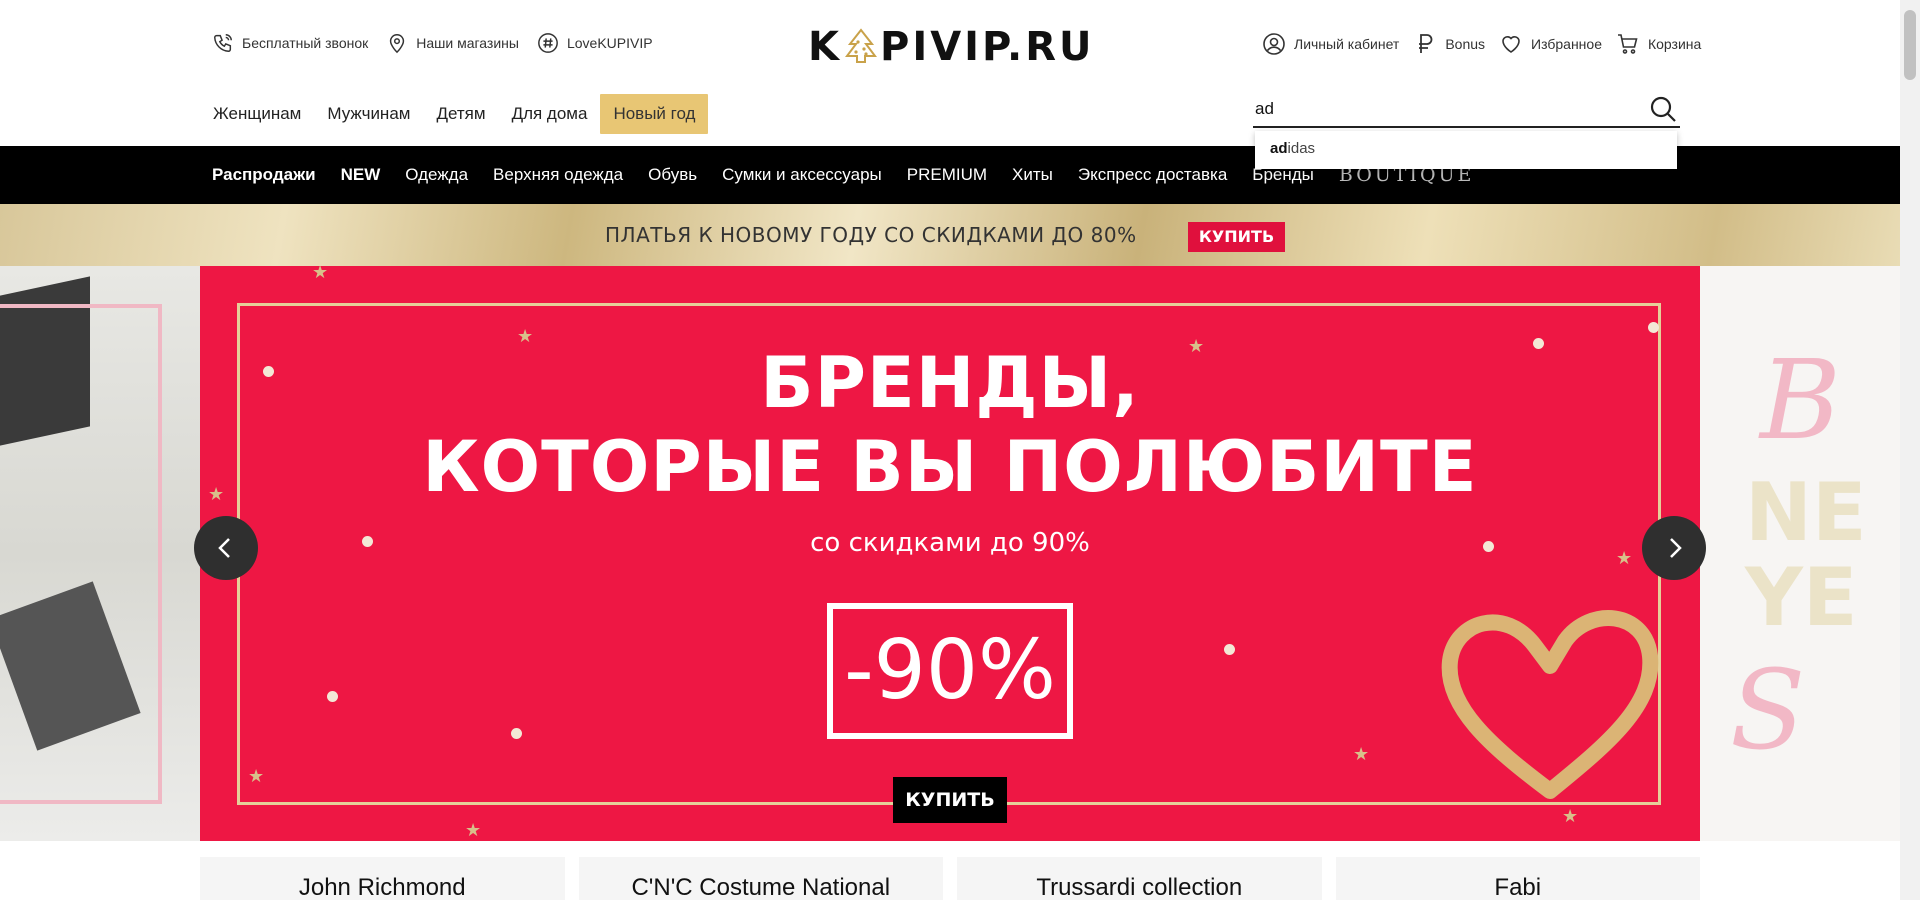 The height and width of the screenshot is (900, 1920). What do you see at coordinates (950, 800) in the screenshot?
I see `slide-buy-button: КУПИТЬ` at bounding box center [950, 800].